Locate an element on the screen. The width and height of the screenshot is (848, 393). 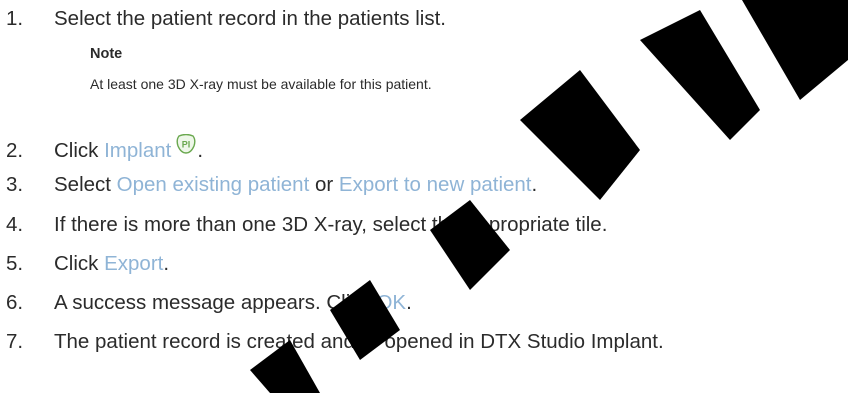
ui-term-link: Open existing patient is located at coordinates (213, 184).